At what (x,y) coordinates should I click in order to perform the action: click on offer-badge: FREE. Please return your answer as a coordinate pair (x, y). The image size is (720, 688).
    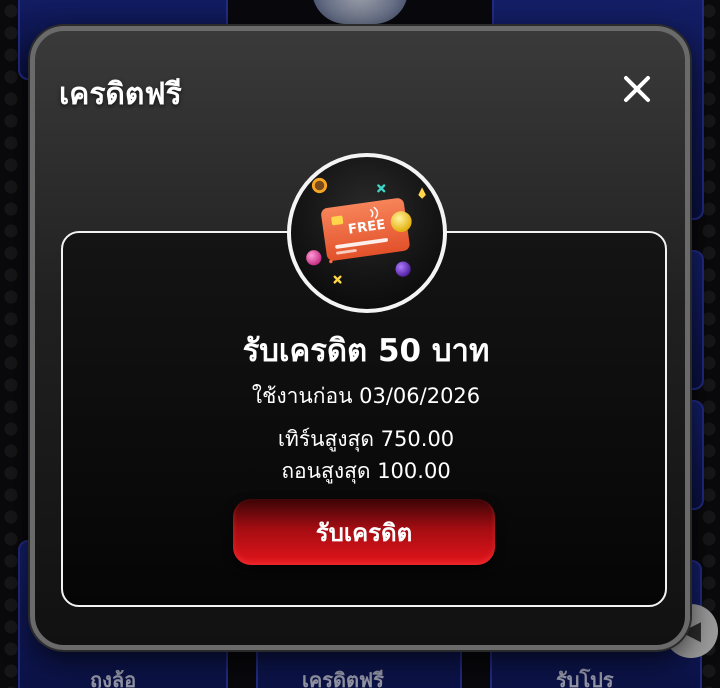
    Looking at the image, I should click on (367, 233).